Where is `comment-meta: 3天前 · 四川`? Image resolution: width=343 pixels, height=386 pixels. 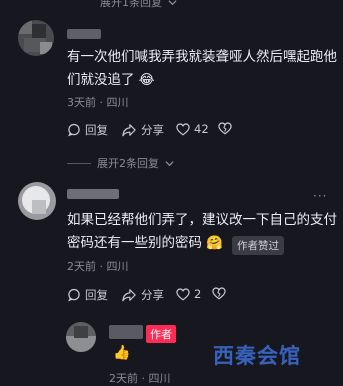 comment-meta: 3天前 · 四川 is located at coordinates (98, 102).